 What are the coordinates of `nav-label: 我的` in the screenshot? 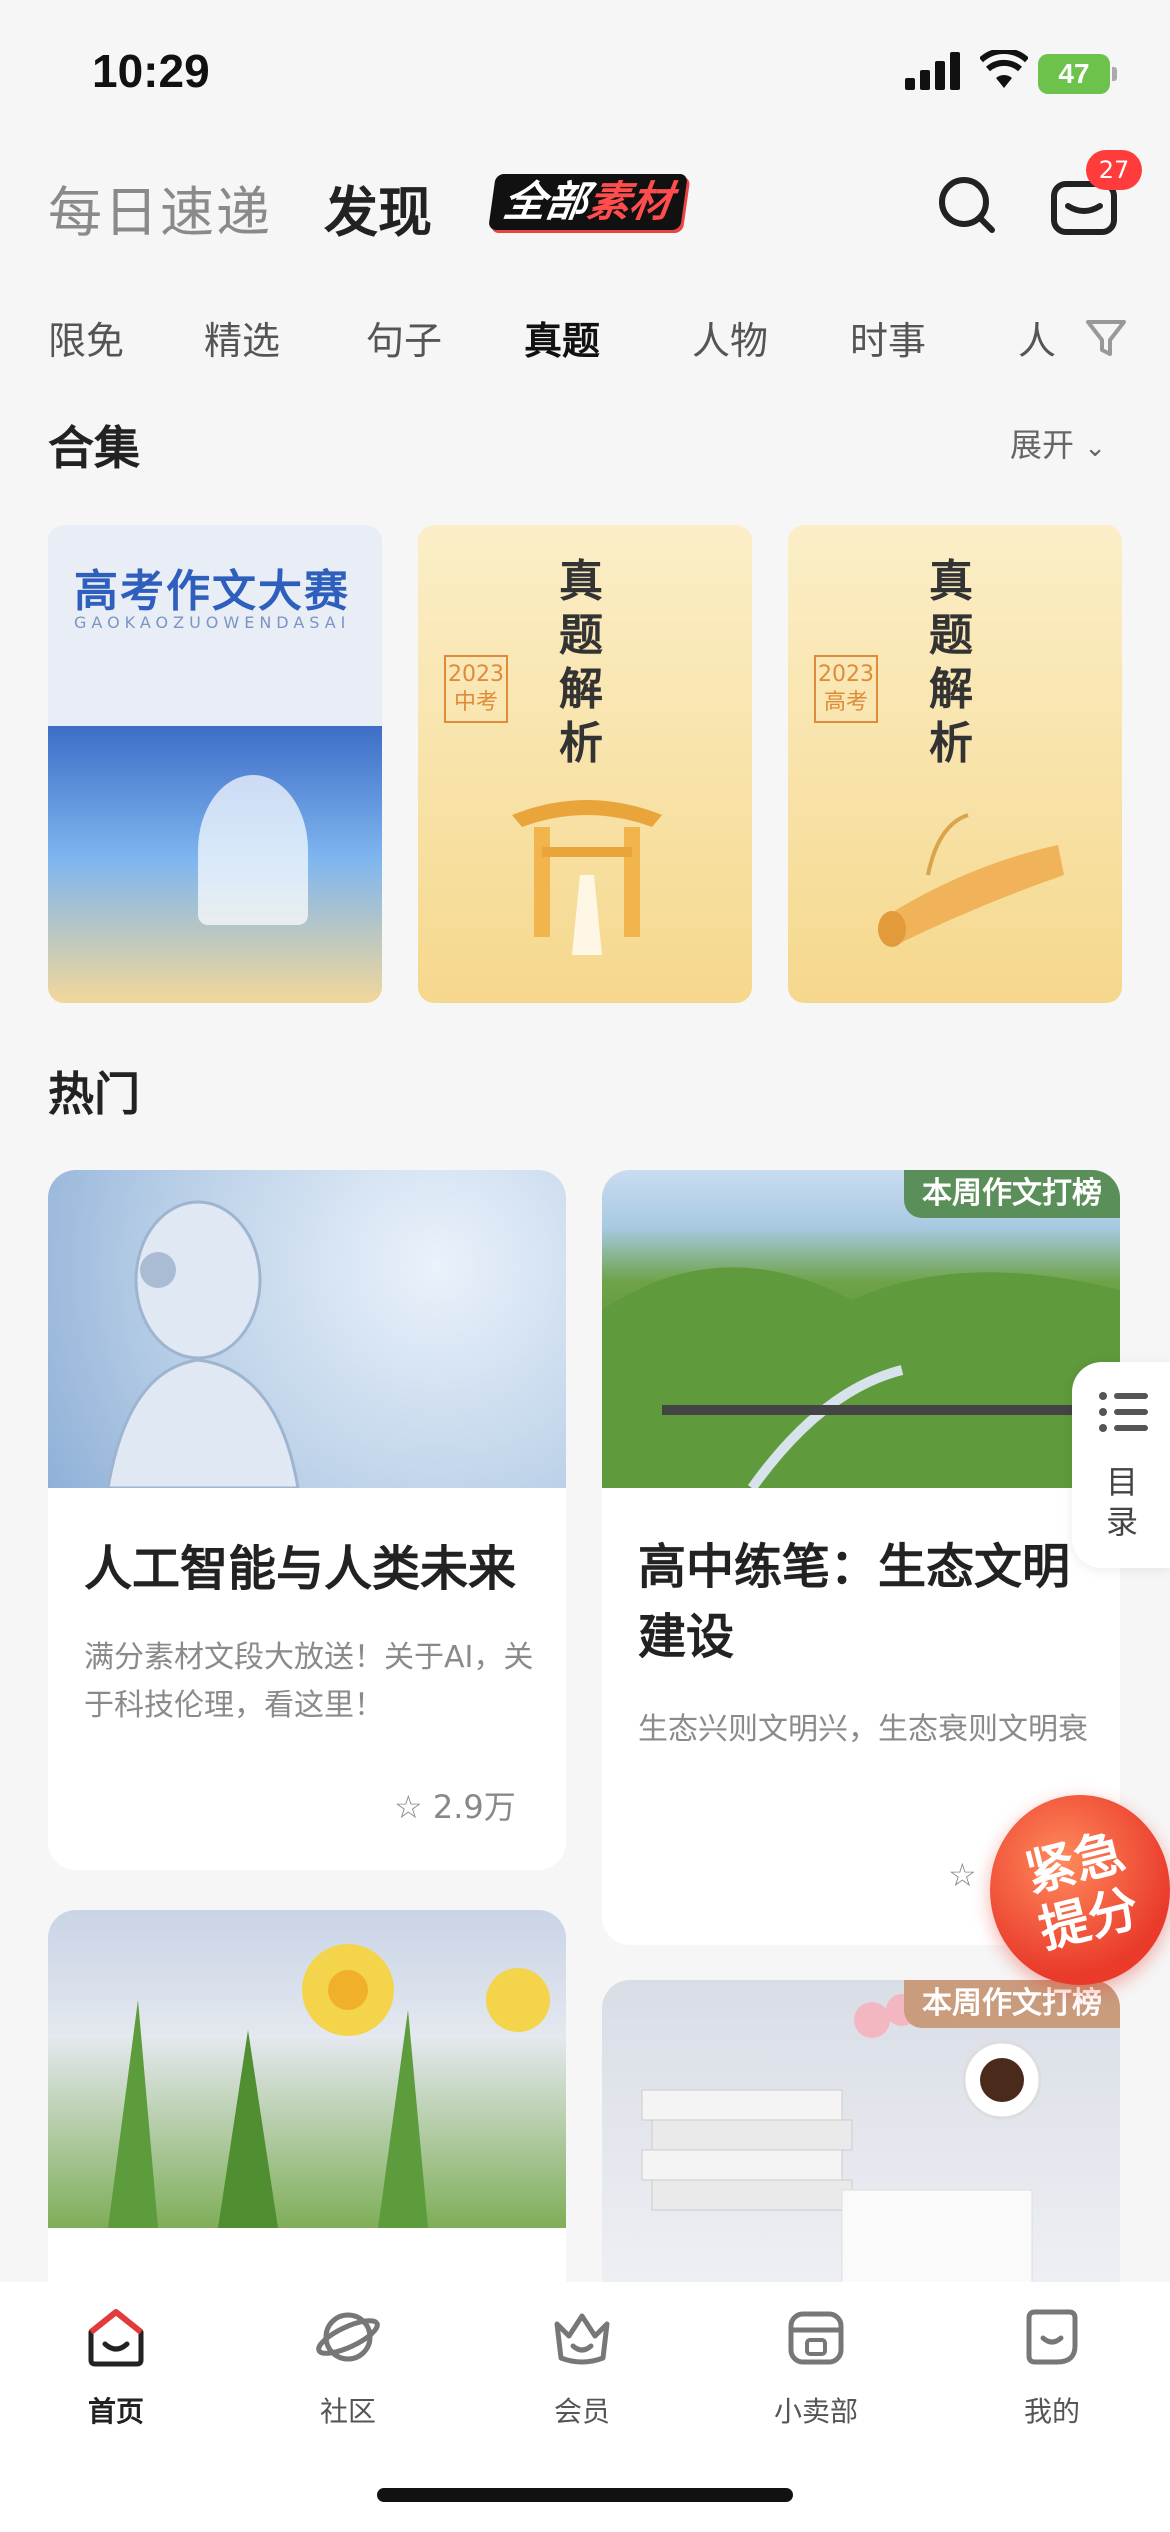 It's located at (1051, 2411).